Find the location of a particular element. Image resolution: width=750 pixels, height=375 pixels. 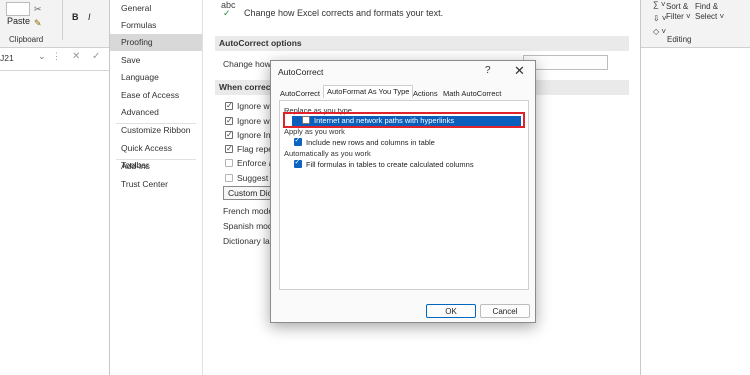

nav-item-quick-access-toolbar: Quick Access Toolbar is located at coordinates (156, 155).